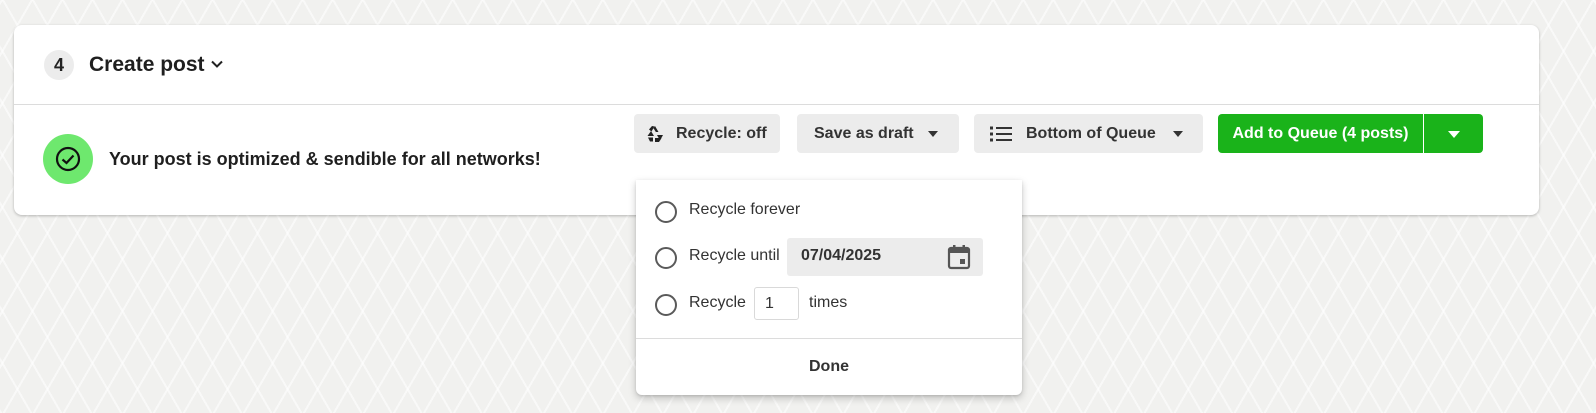 This screenshot has width=1596, height=413. I want to click on check-circle-icon, so click(68, 159).